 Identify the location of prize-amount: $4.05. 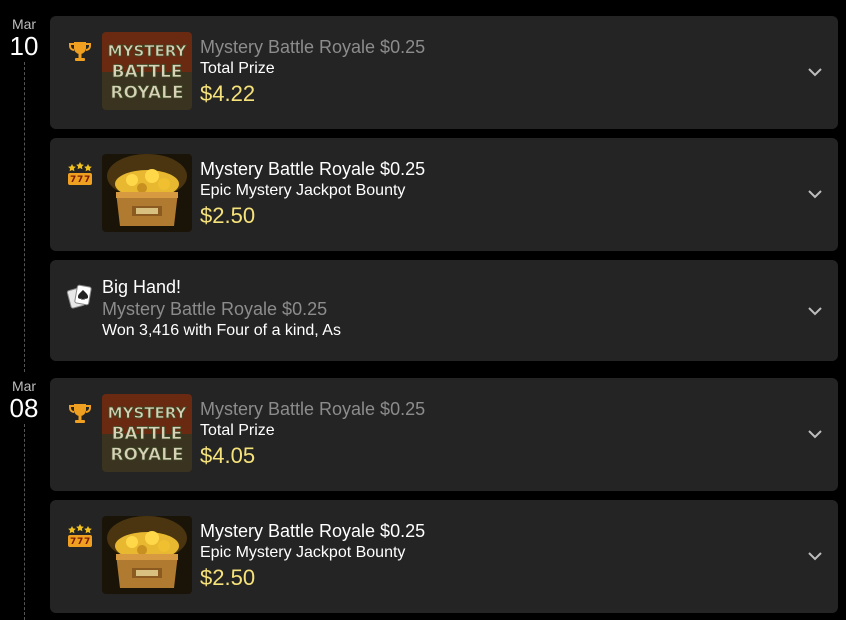
(228, 455).